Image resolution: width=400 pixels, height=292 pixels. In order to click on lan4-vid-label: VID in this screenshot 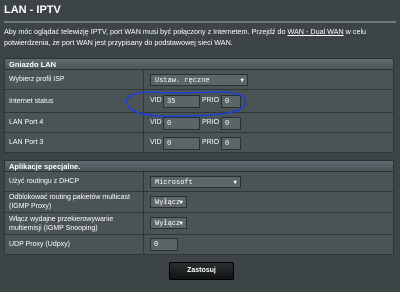, I will do `click(156, 122)`.